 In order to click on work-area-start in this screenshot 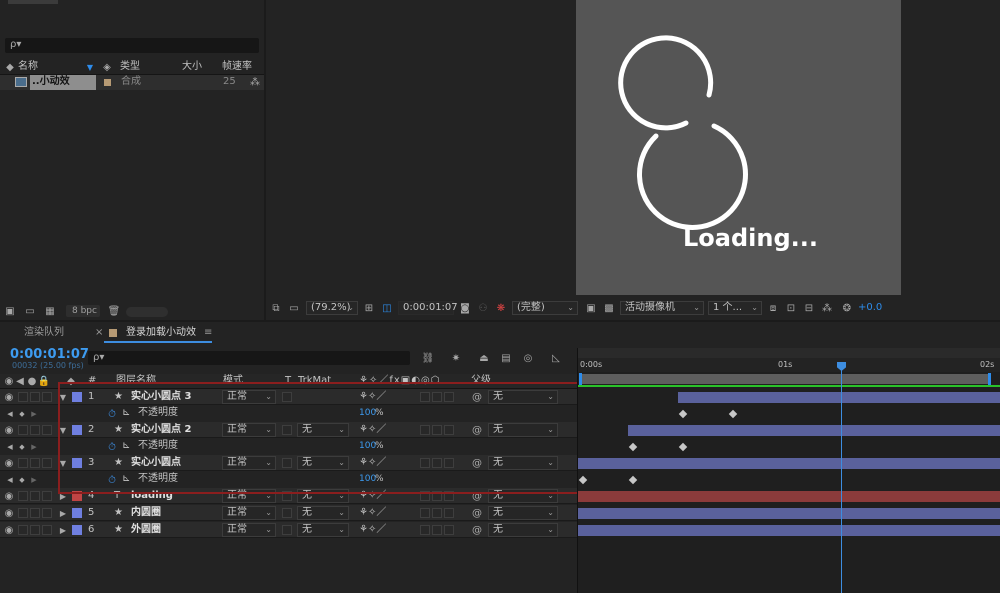, I will do `click(580, 379)`.